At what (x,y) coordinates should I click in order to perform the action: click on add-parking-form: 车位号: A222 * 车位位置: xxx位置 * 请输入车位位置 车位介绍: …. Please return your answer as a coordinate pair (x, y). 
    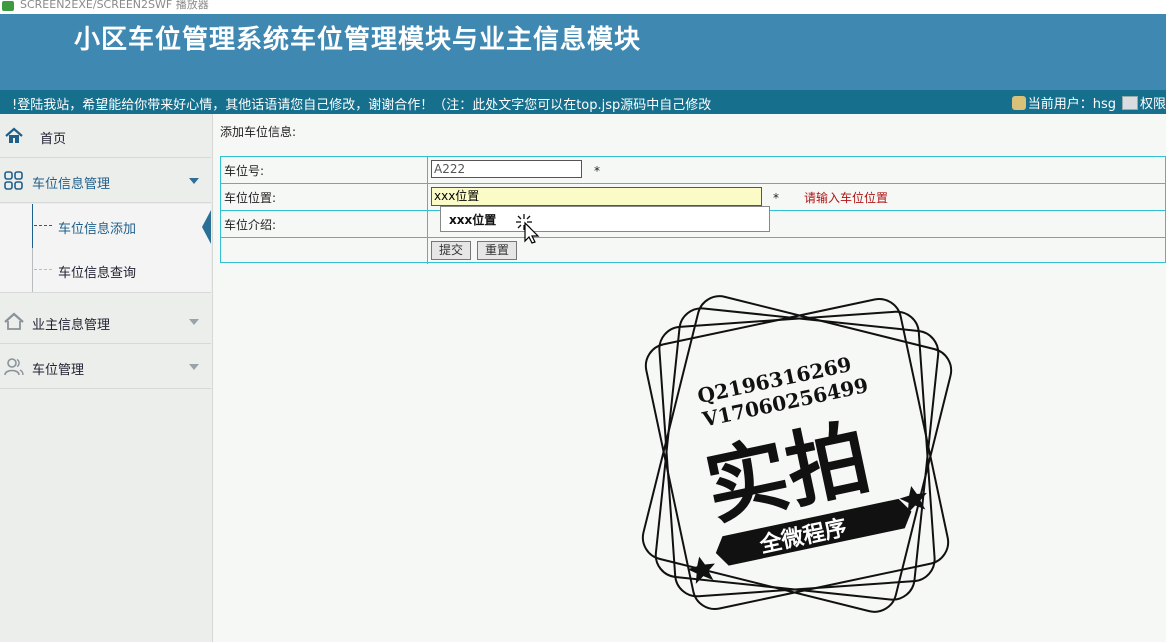
    Looking at the image, I should click on (693, 210).